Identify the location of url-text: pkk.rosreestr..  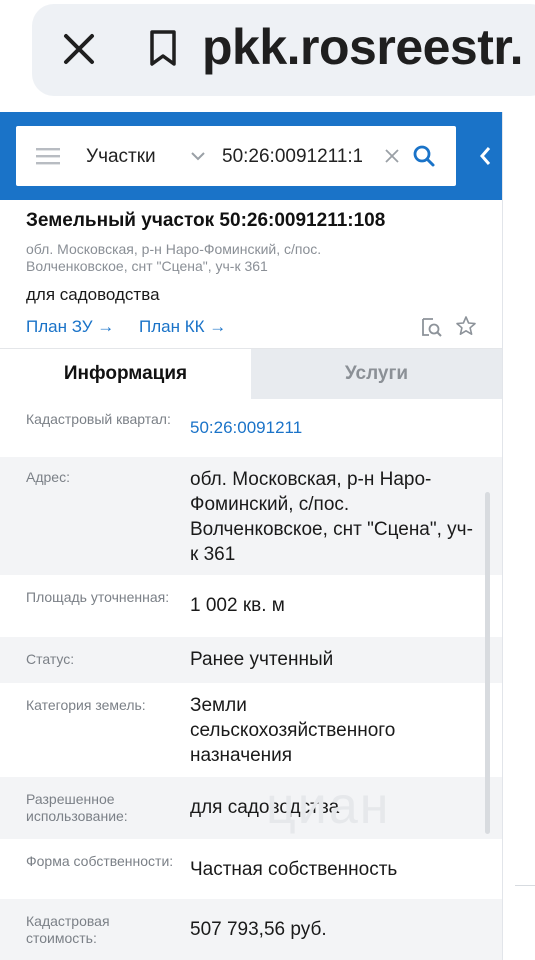
(362, 47).